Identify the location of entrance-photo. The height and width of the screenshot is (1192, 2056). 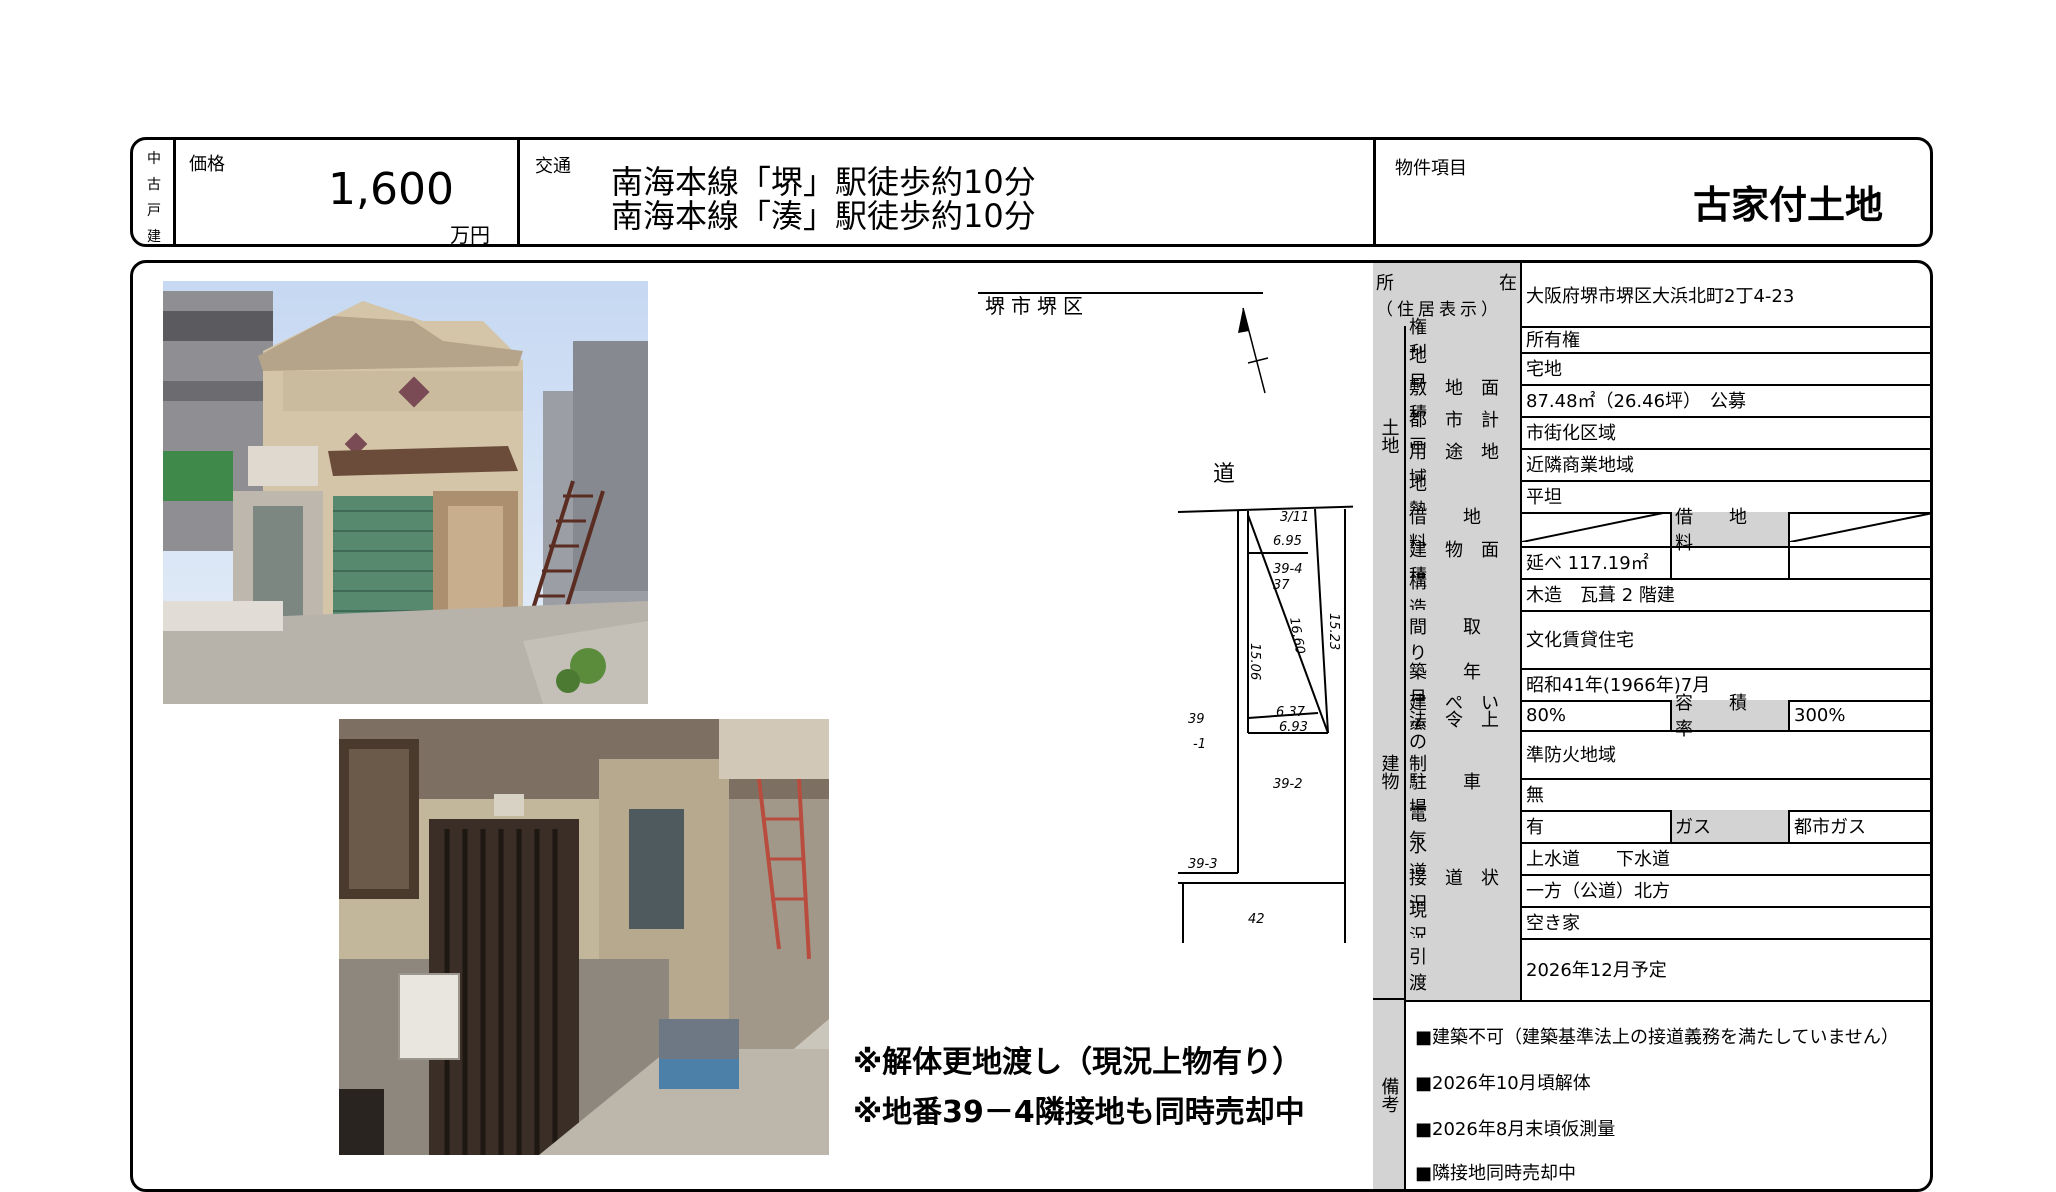
(584, 937).